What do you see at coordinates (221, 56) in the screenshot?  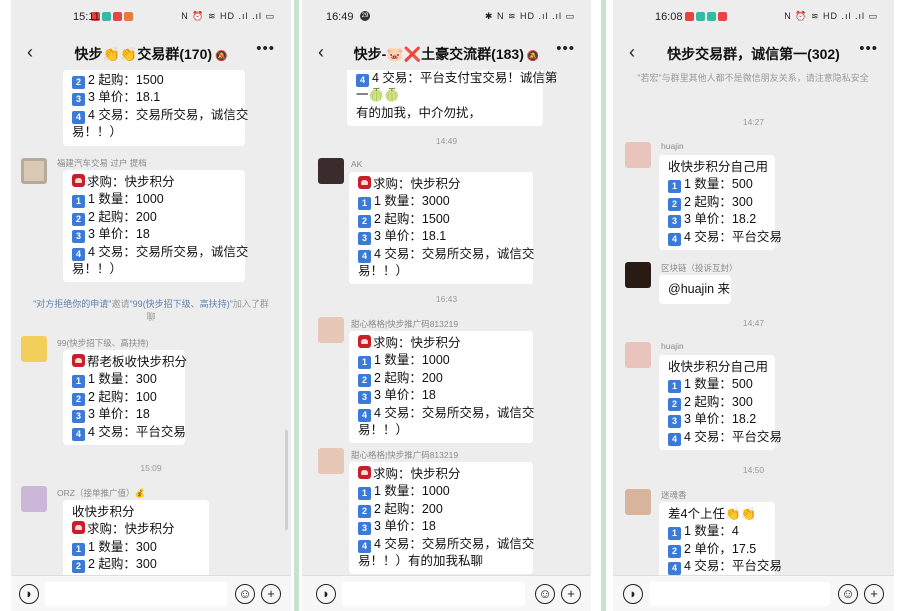 I see `mute-icon: 🔕` at bounding box center [221, 56].